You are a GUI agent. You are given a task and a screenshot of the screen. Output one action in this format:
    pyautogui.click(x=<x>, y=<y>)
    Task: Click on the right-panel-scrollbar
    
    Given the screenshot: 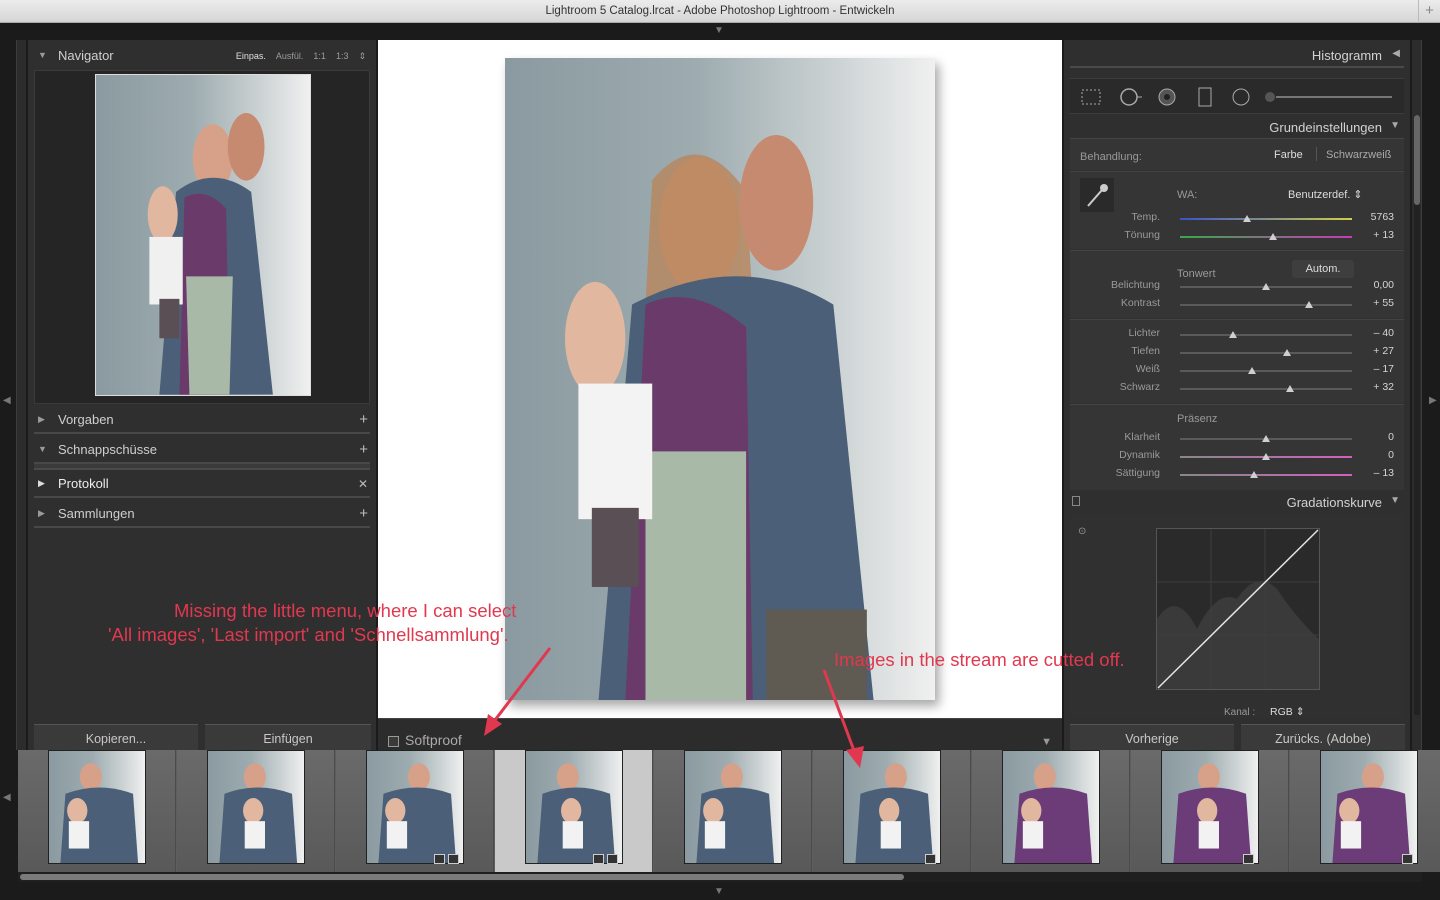 What is the action you would take?
    pyautogui.click(x=1417, y=415)
    